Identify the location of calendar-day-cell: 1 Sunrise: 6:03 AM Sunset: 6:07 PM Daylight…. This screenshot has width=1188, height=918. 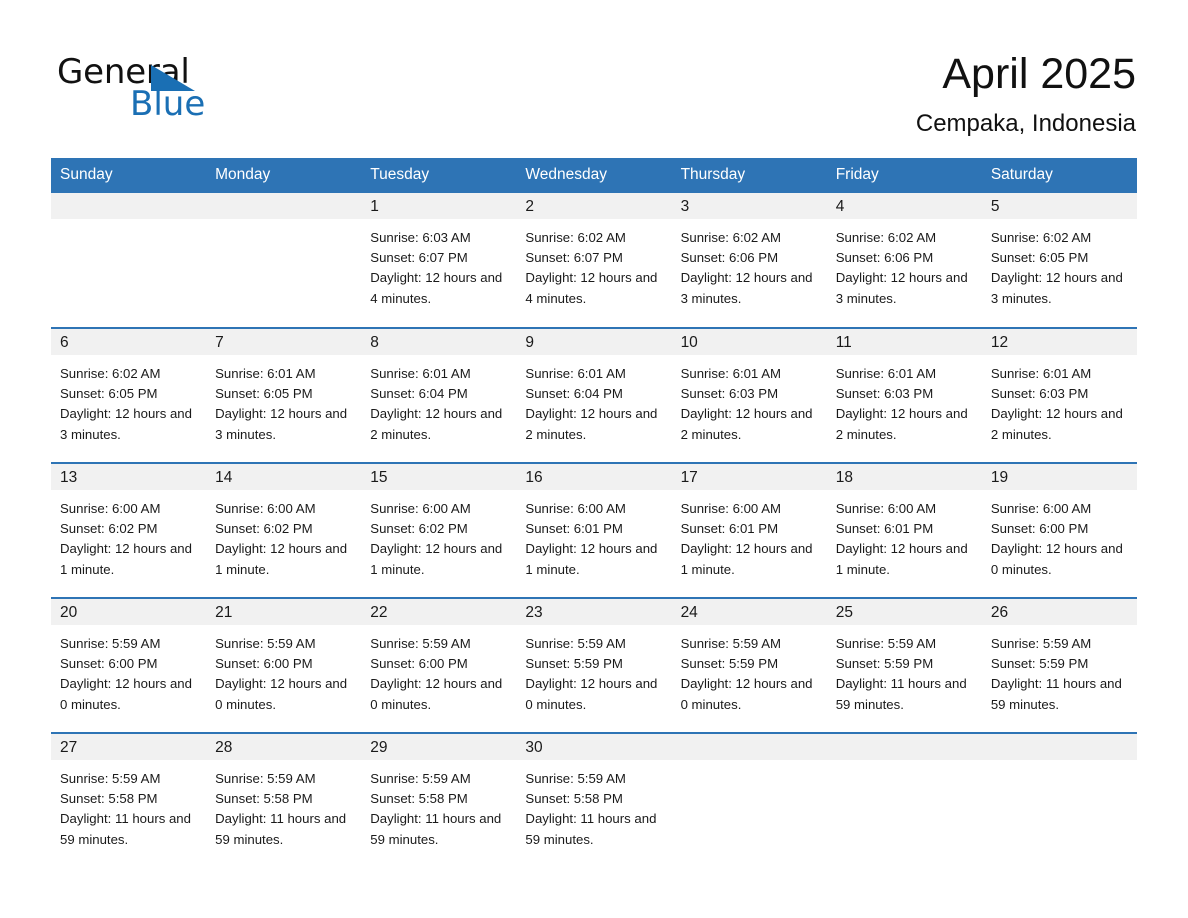
(439, 260).